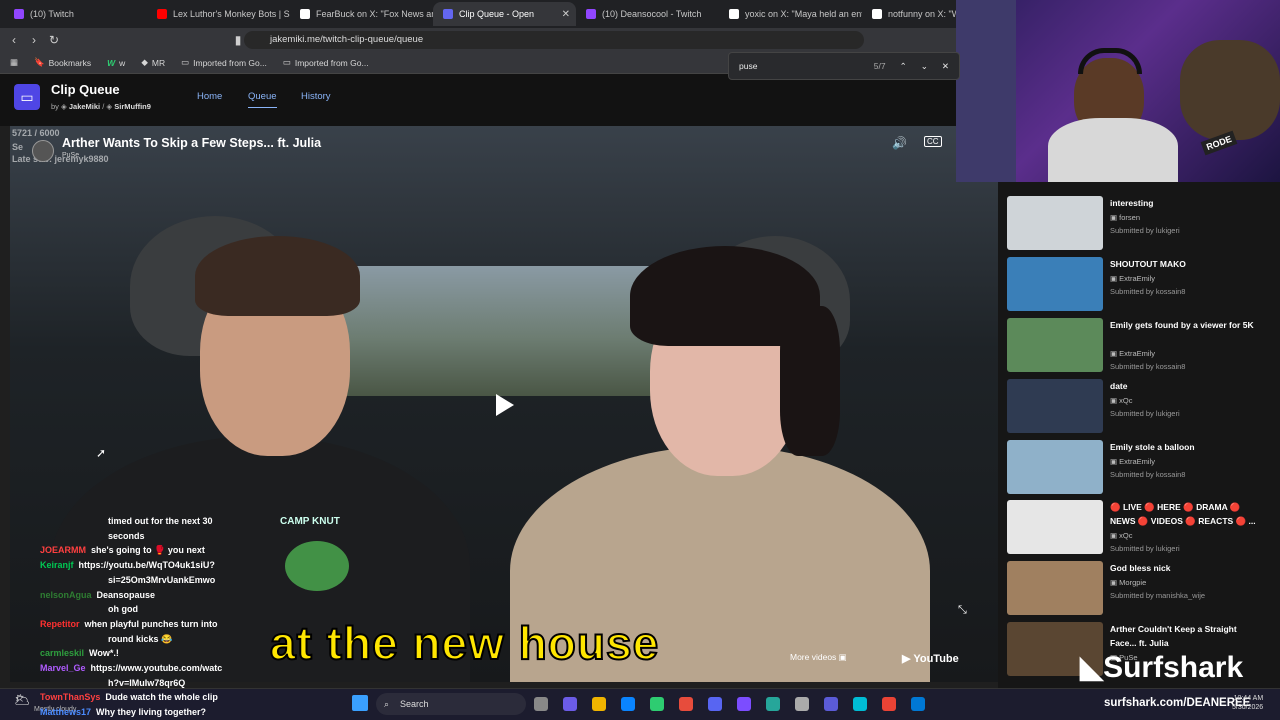 The height and width of the screenshot is (720, 1280). What do you see at coordinates (70, 155) in the screenshot?
I see `channel-name: PuSe` at bounding box center [70, 155].